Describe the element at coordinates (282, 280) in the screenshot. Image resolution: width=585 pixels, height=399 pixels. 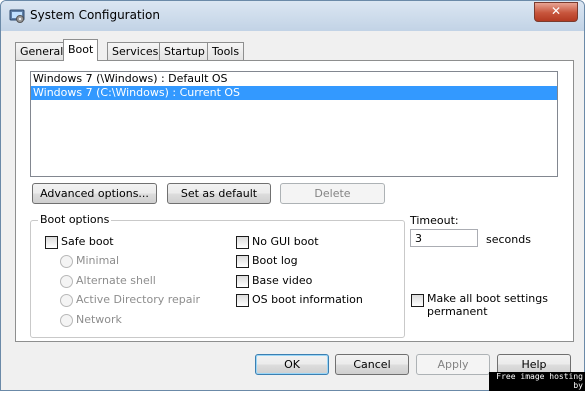
I see `base-video-label: Base video` at that location.